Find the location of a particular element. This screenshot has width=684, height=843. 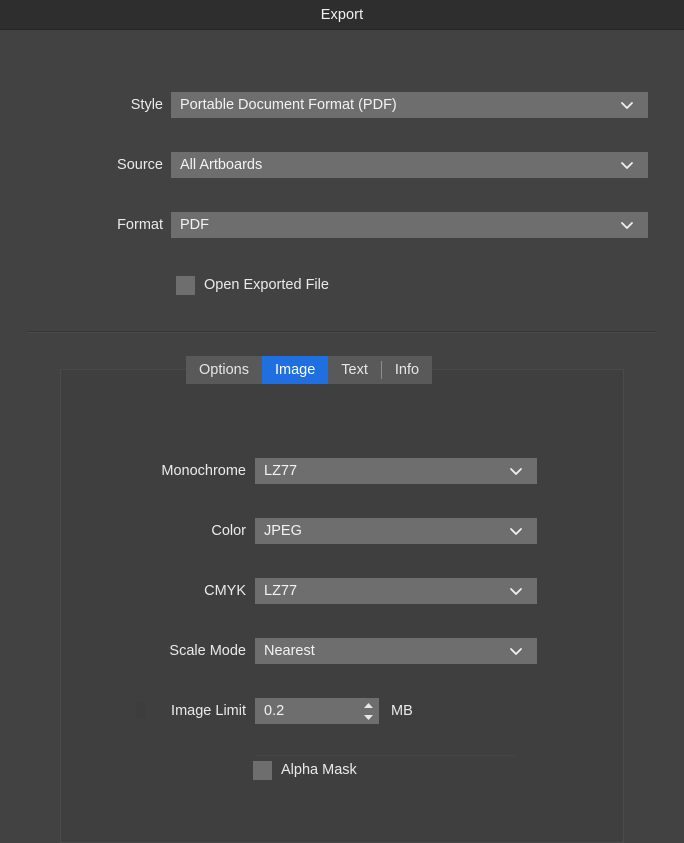

source-value: All Artboards is located at coordinates (221, 165).